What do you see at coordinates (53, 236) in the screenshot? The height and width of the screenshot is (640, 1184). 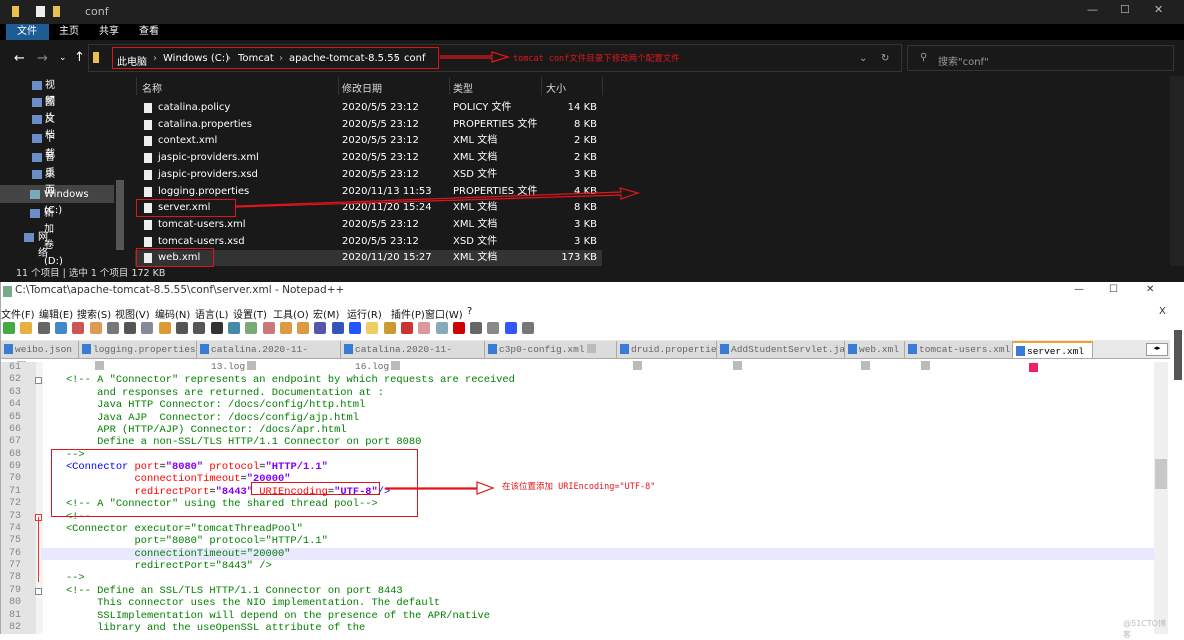 I see `nav-item: 新加卷 (D:)` at bounding box center [53, 236].